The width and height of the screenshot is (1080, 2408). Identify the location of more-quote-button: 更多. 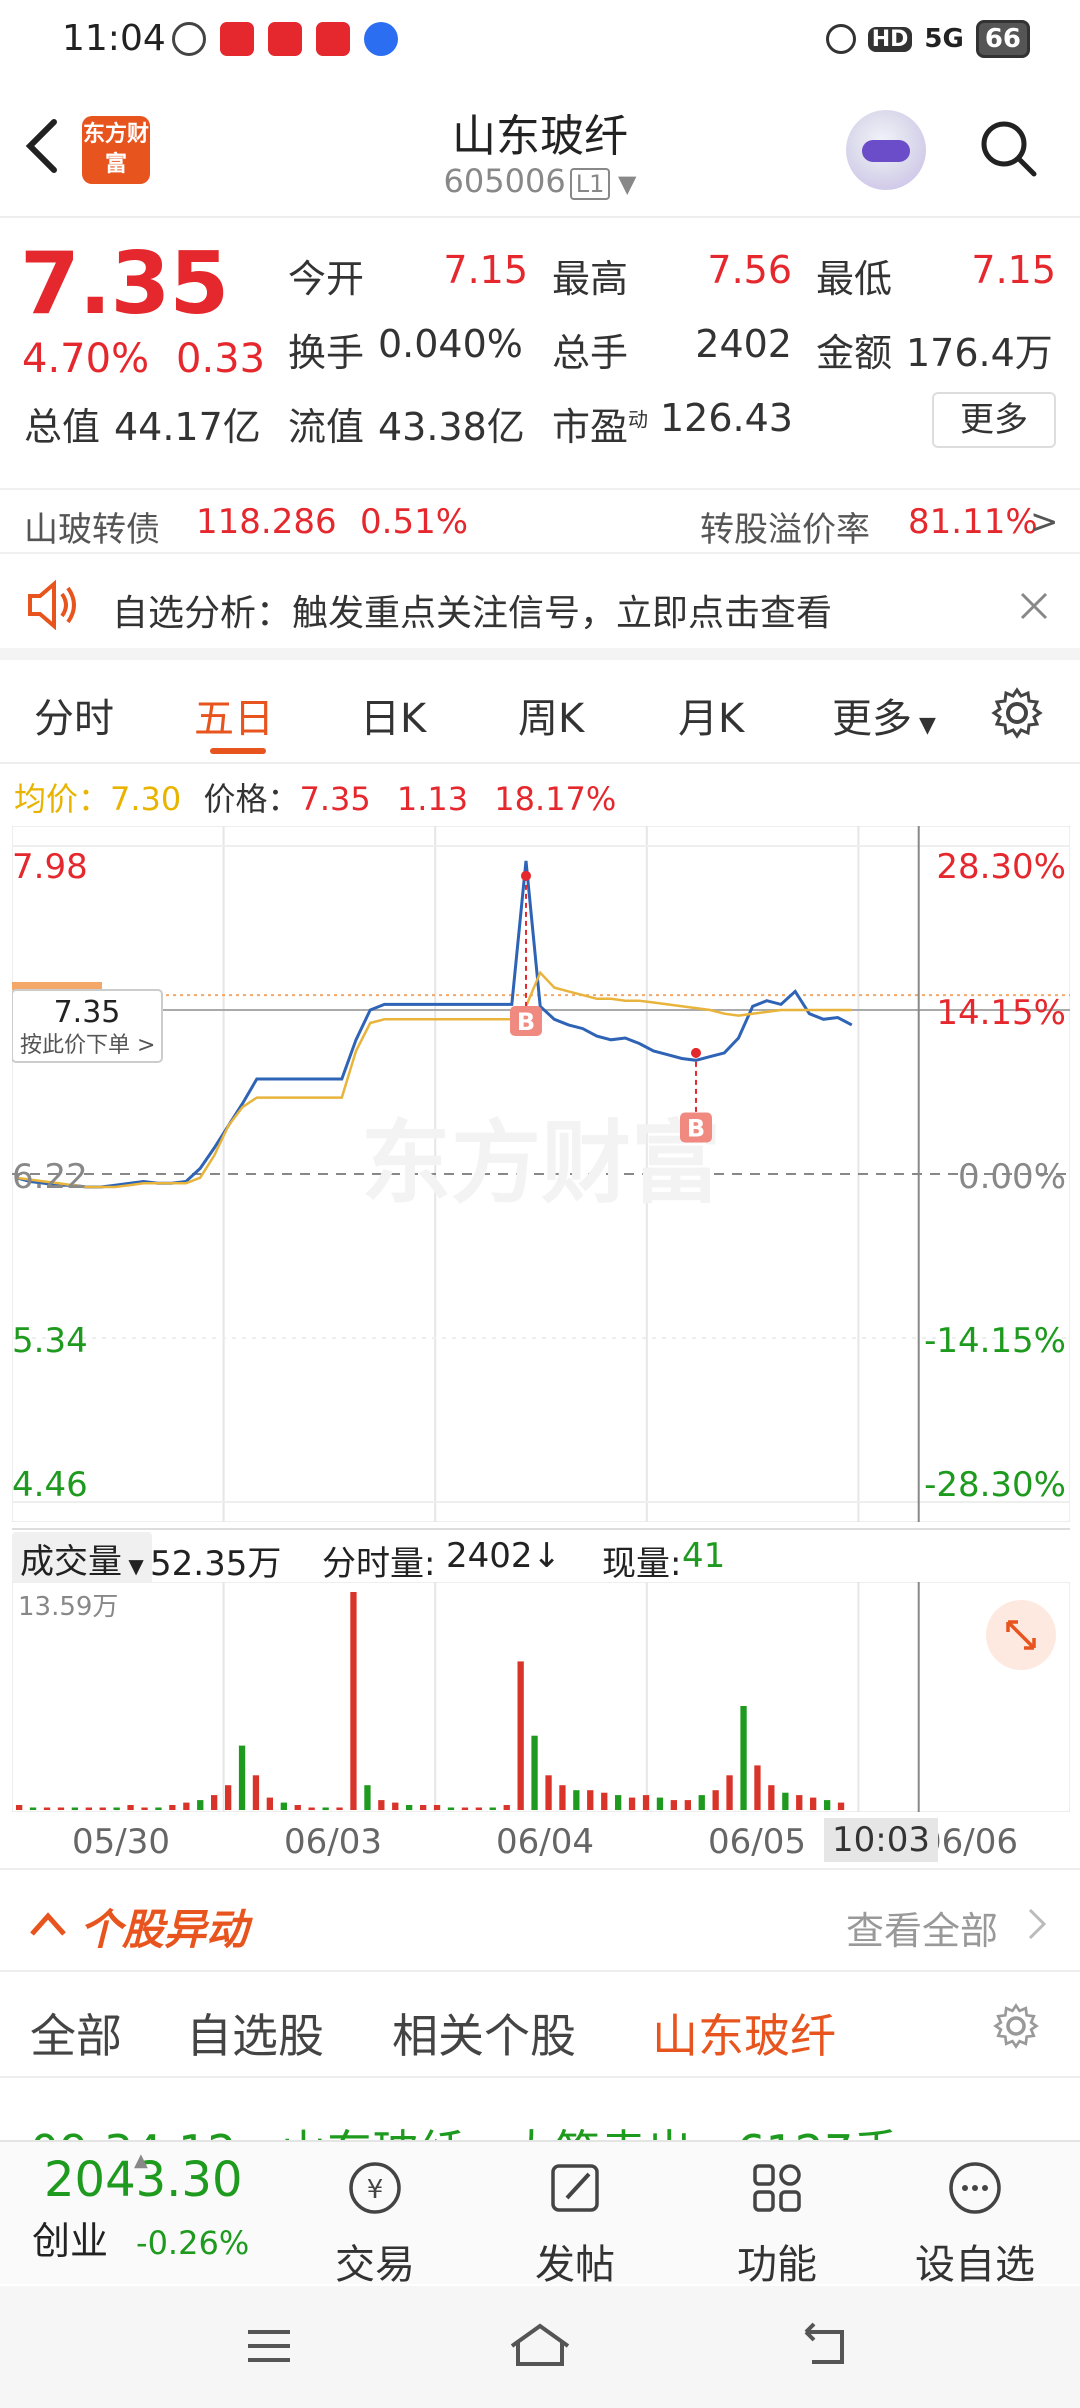
(994, 420).